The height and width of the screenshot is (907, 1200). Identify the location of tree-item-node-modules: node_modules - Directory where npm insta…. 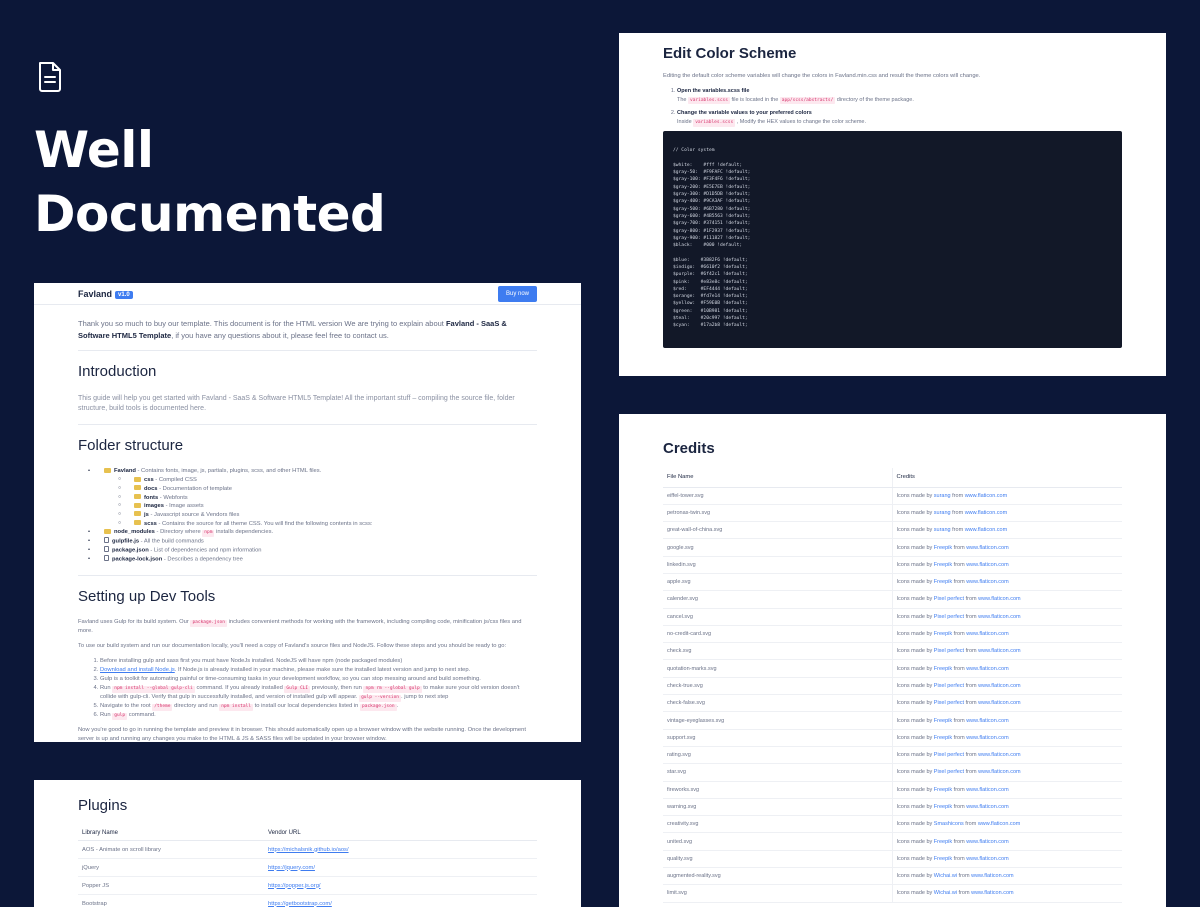
(312, 532).